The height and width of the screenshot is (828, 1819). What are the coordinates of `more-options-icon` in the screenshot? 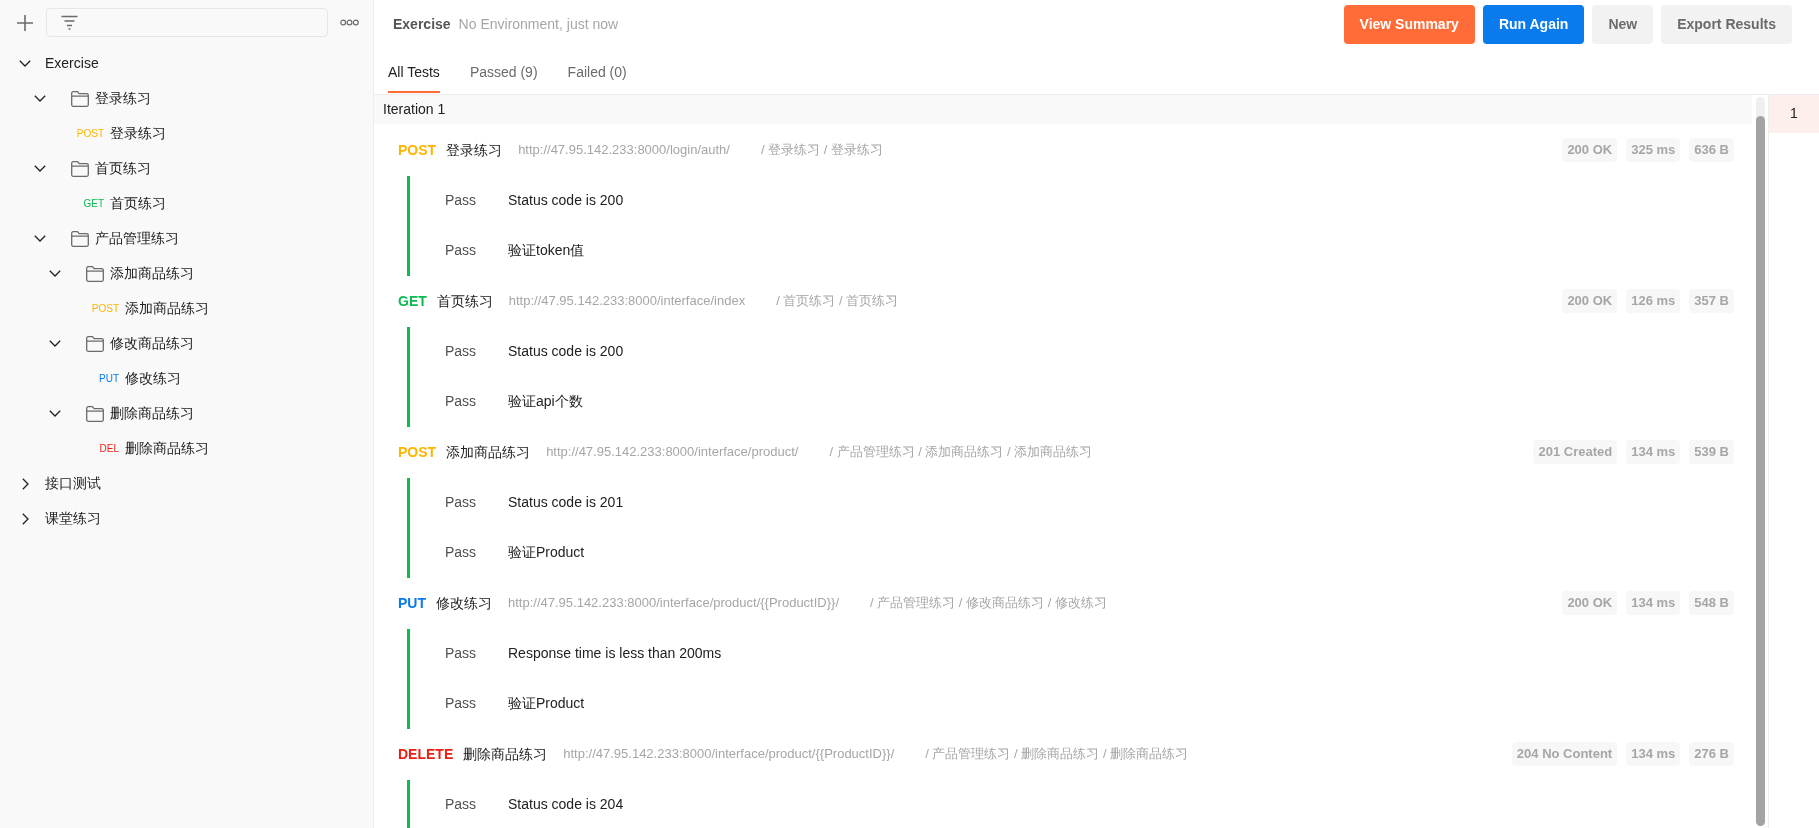 It's located at (349, 22).